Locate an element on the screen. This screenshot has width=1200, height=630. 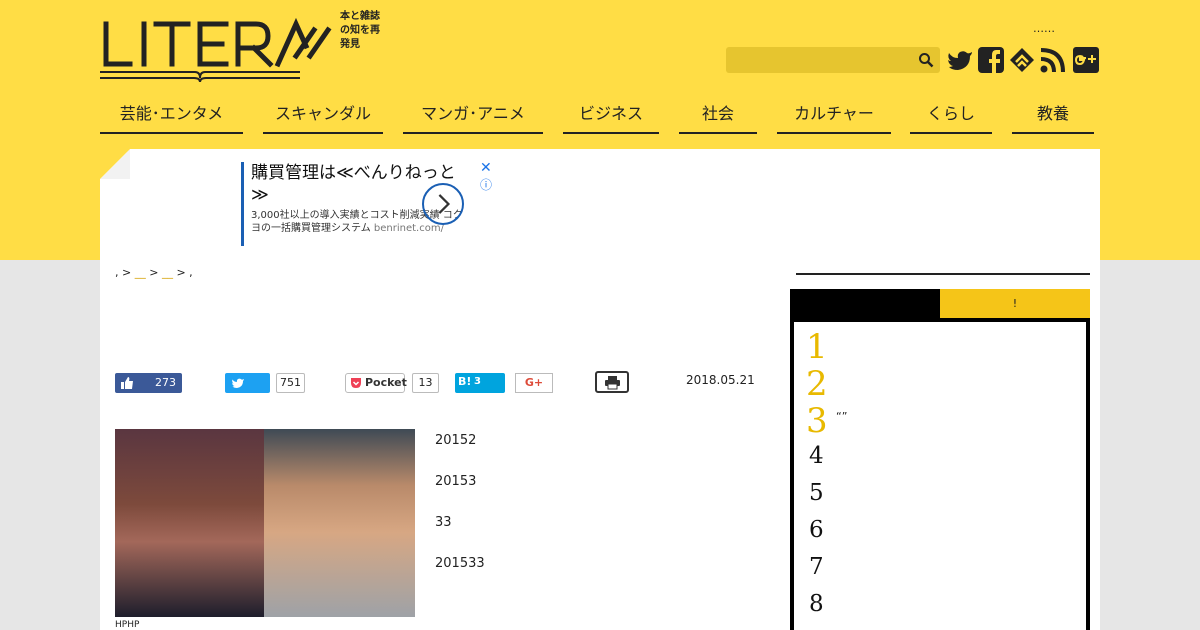
ad-close-icon: ✕ is located at coordinates (486, 168).